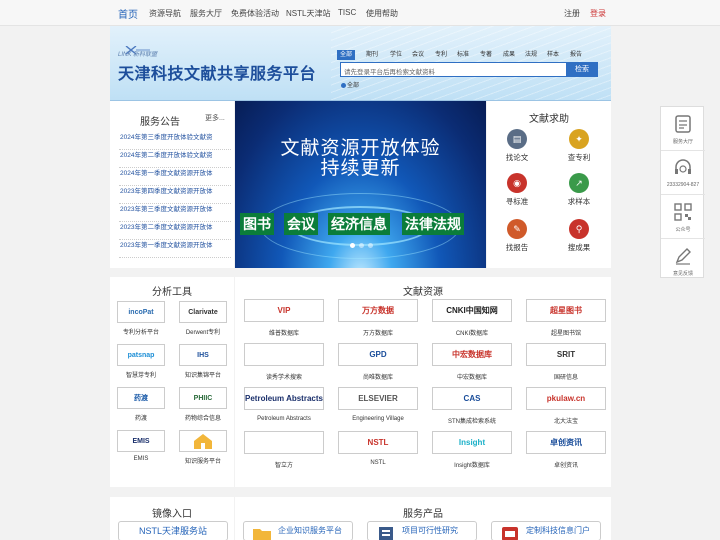 This screenshot has width=720, height=540. What do you see at coordinates (566, 318) in the screenshot?
I see `resource-item: 超星图书 超星图书馆` at bounding box center [566, 318].